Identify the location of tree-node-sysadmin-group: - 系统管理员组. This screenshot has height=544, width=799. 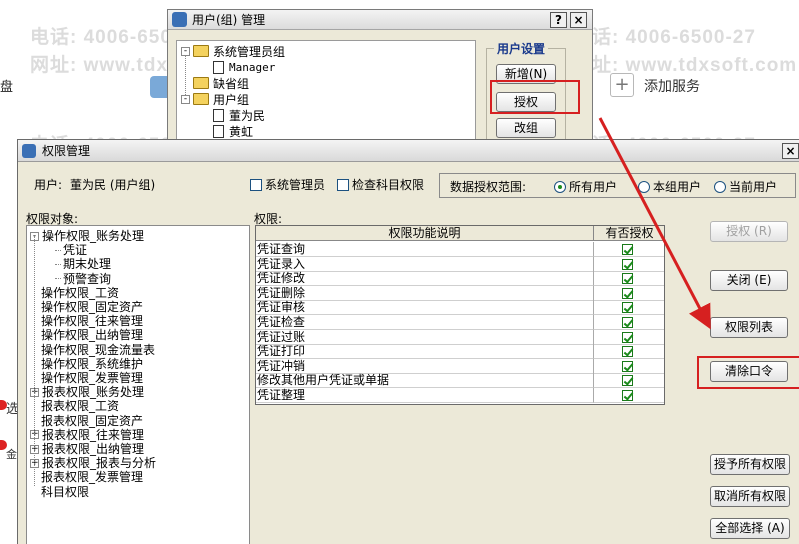
(233, 51).